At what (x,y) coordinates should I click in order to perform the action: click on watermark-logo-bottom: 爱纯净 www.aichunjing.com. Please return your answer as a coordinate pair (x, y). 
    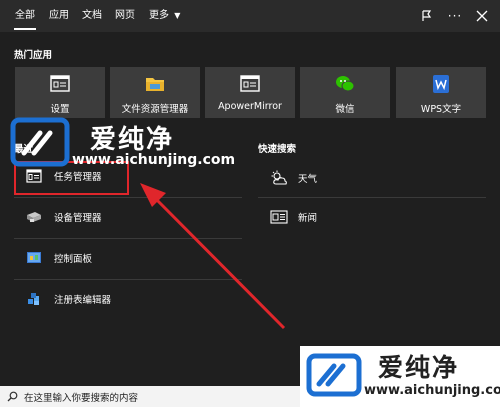
    Looking at the image, I should click on (400, 376).